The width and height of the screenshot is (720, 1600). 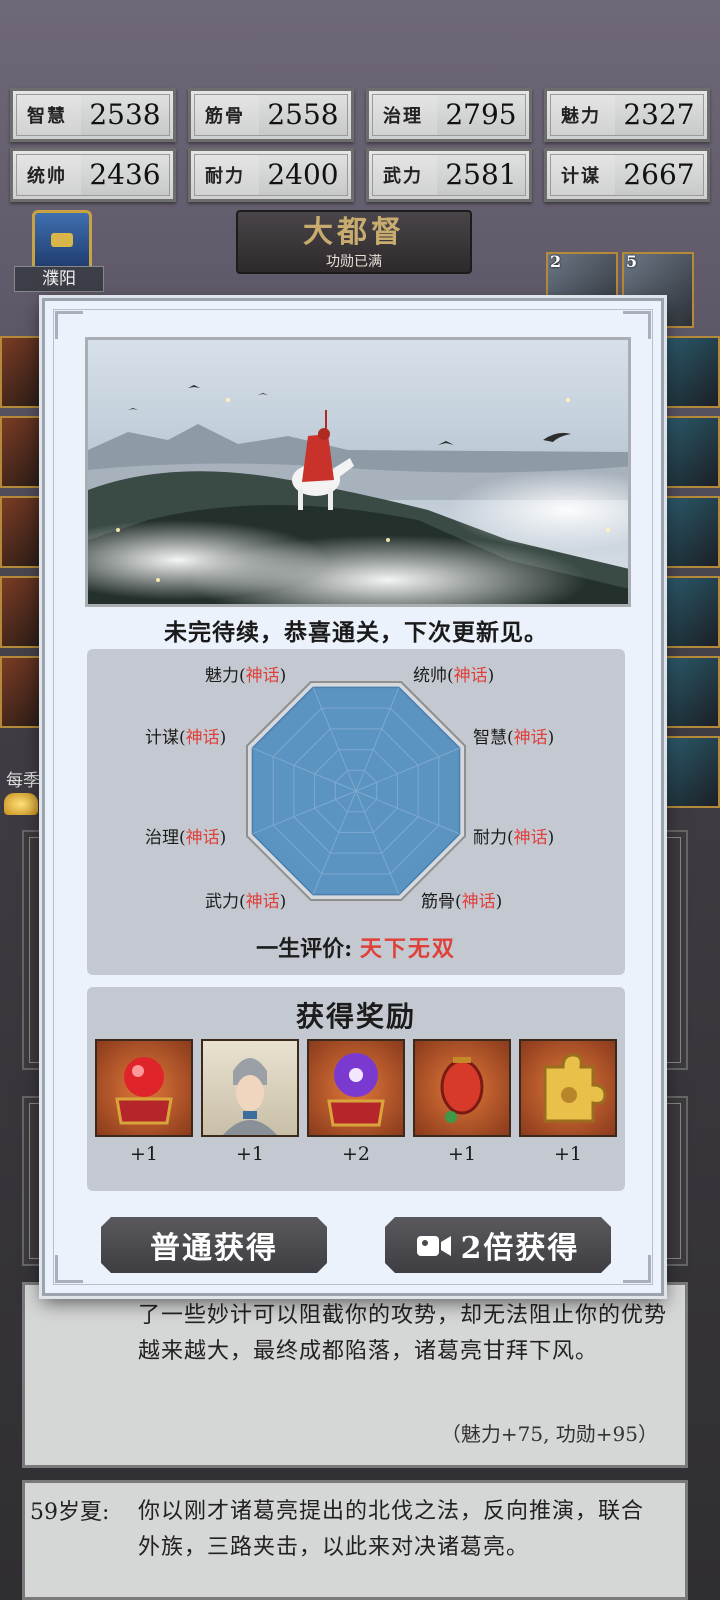 I want to click on radar-label-governance: 治理(神话), so click(x=186, y=838).